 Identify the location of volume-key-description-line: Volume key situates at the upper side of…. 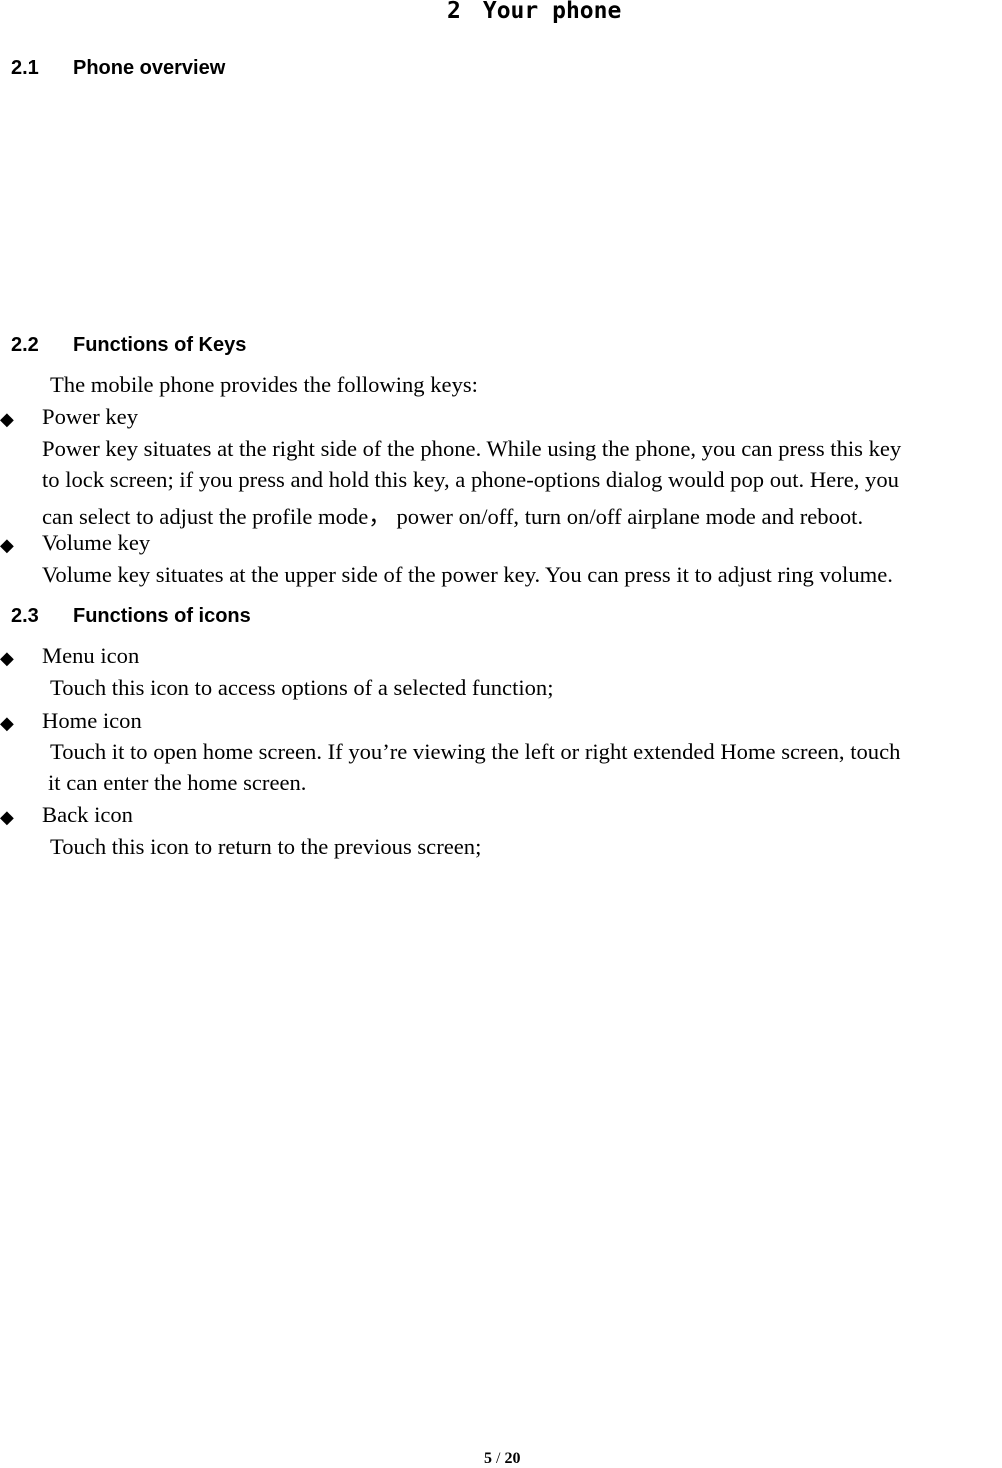
(467, 574).